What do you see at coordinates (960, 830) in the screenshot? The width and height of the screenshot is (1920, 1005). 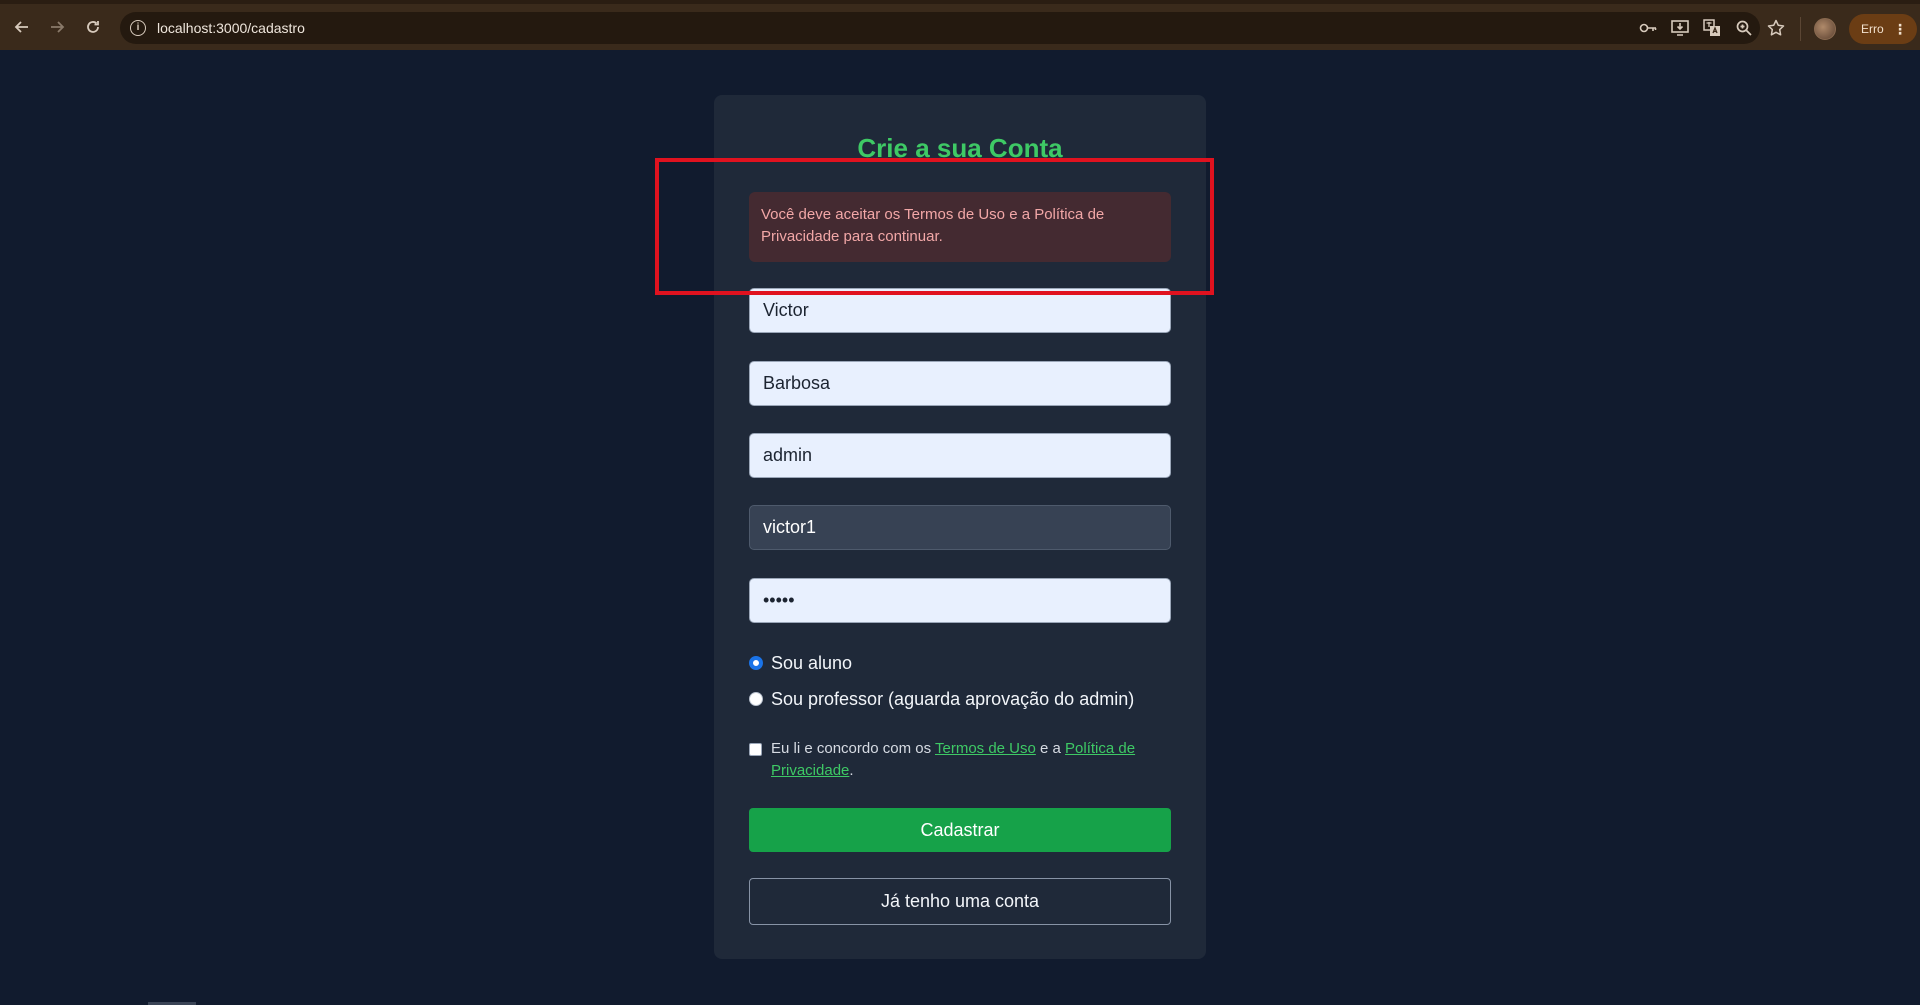 I see `register-button: Cadastrar` at bounding box center [960, 830].